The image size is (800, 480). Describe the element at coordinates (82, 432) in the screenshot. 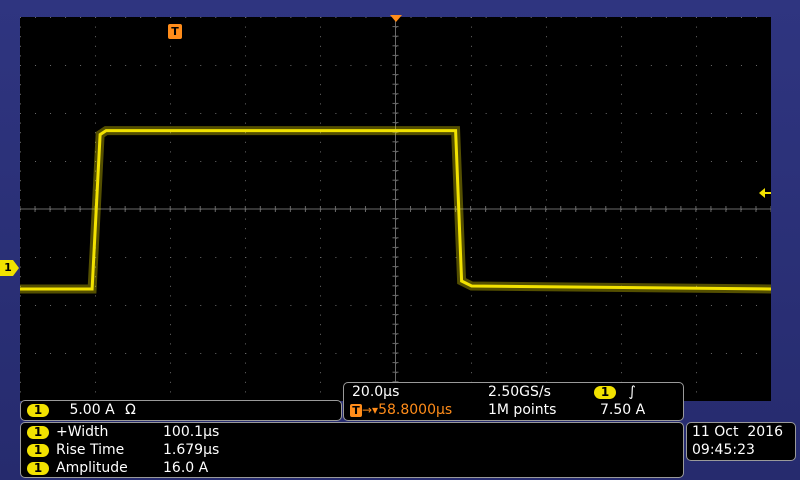

I see `measurement-name: +Width` at that location.